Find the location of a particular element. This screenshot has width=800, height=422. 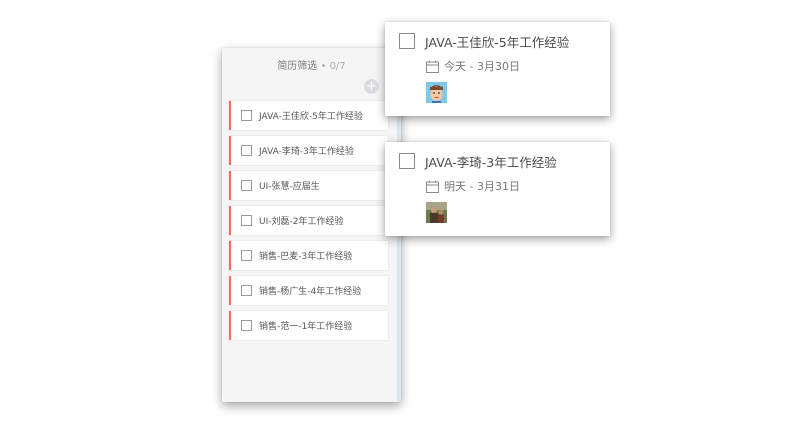

task-card: 销售-范一-1年工作经验 is located at coordinates (308, 325).